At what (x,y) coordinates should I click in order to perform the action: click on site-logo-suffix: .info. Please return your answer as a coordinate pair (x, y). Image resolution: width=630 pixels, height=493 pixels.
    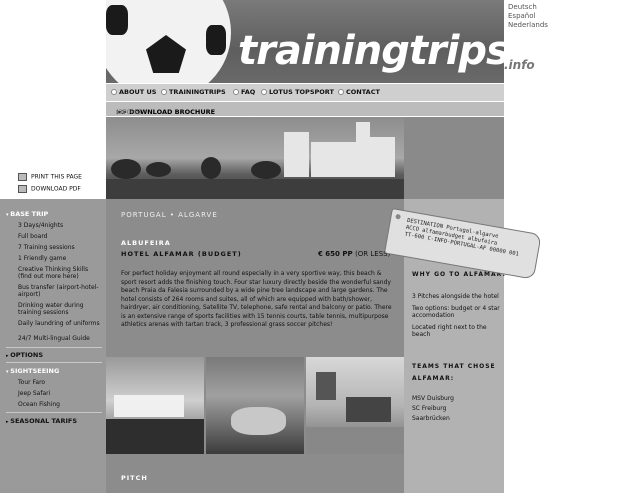
    Looking at the image, I should click on (519, 65).